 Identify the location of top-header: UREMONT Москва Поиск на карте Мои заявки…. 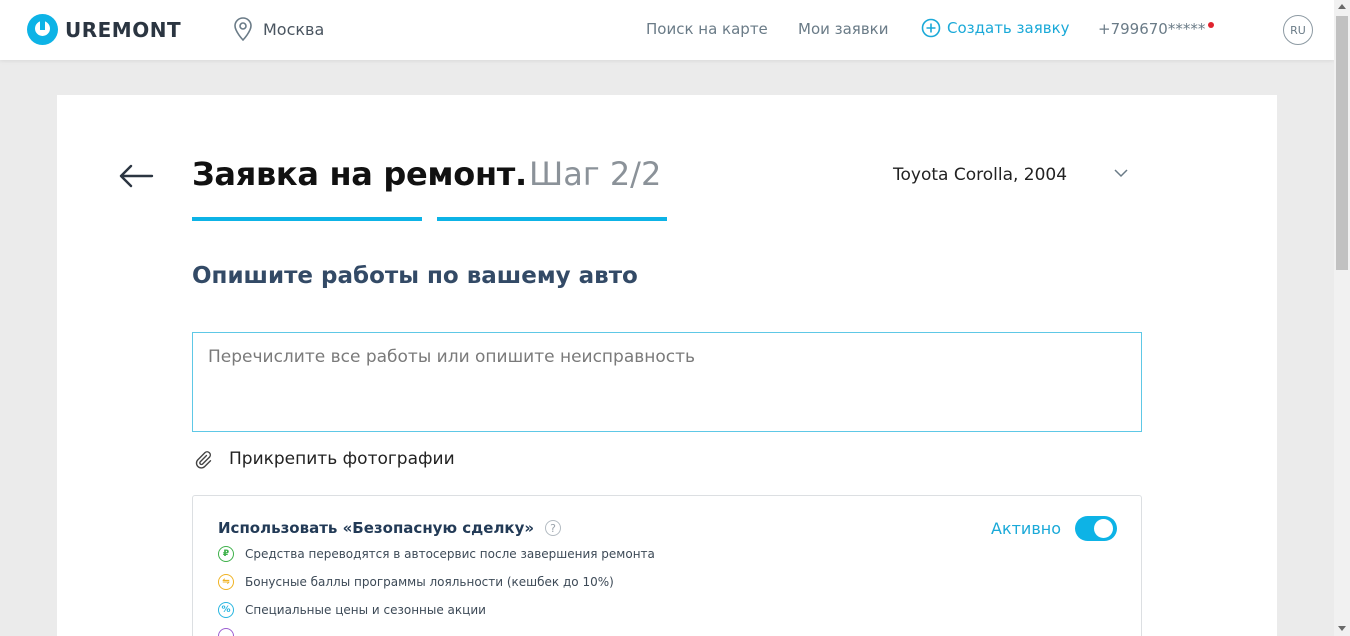
(667, 30).